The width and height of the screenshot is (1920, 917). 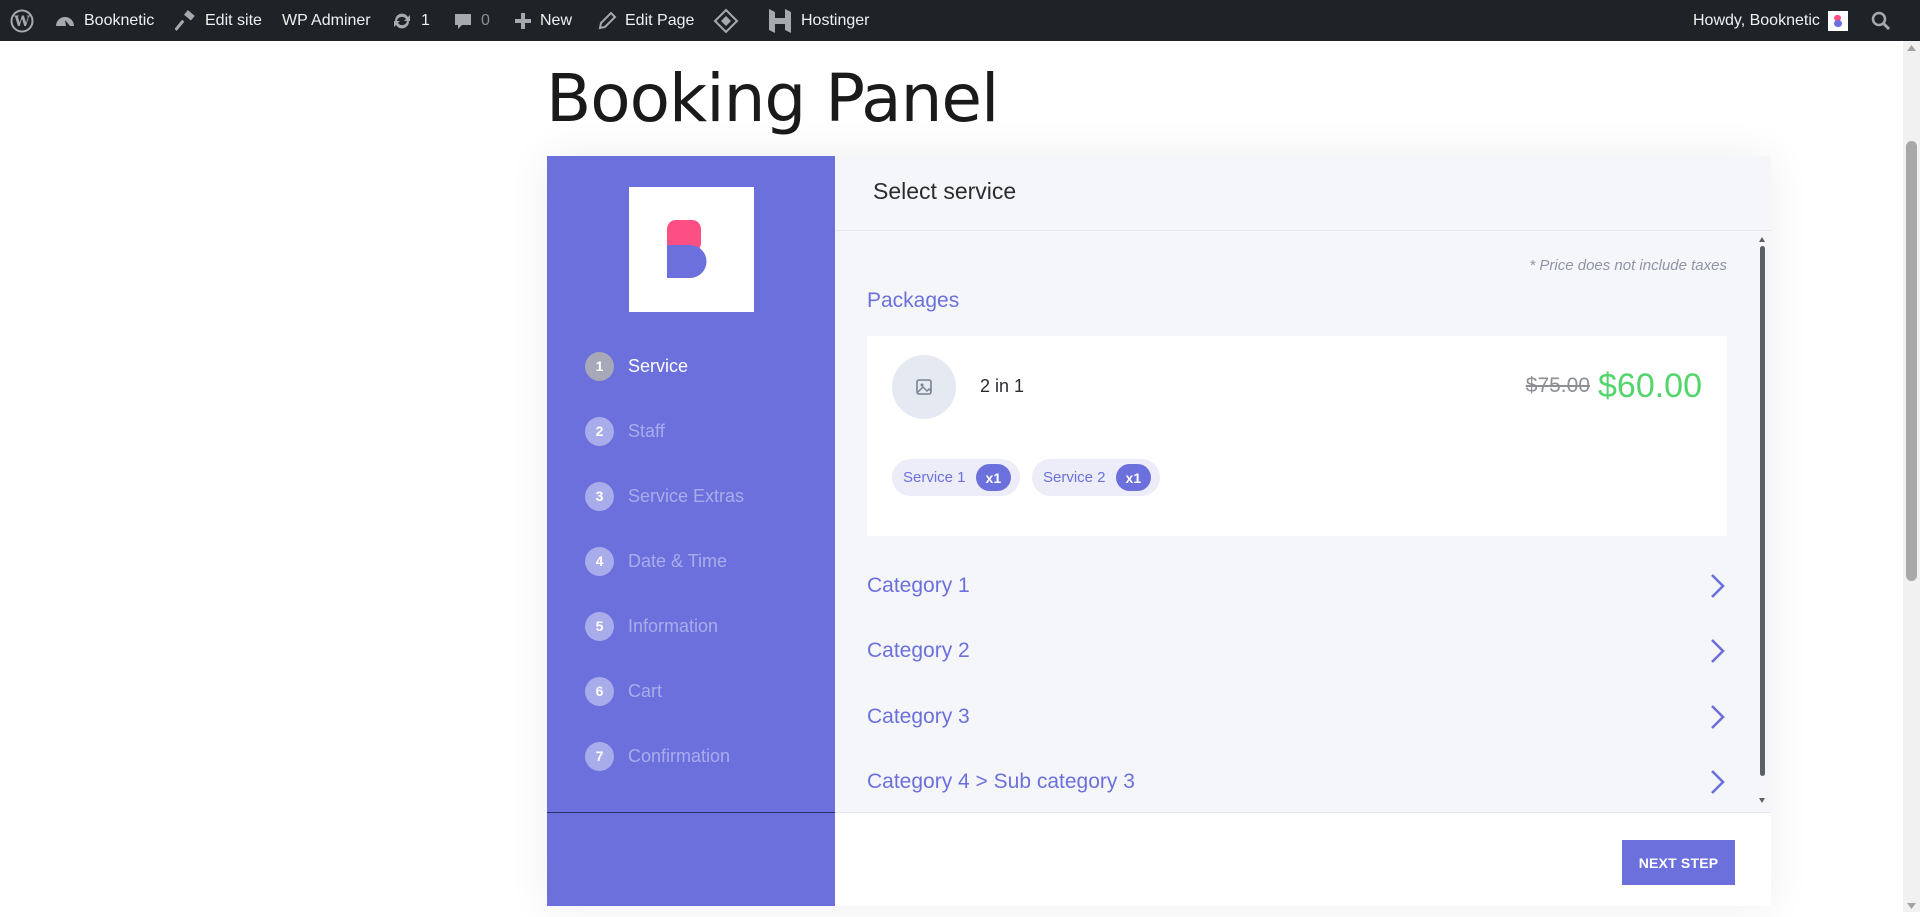 What do you see at coordinates (625, 431) in the screenshot?
I see `step-staff: 2 Staff` at bounding box center [625, 431].